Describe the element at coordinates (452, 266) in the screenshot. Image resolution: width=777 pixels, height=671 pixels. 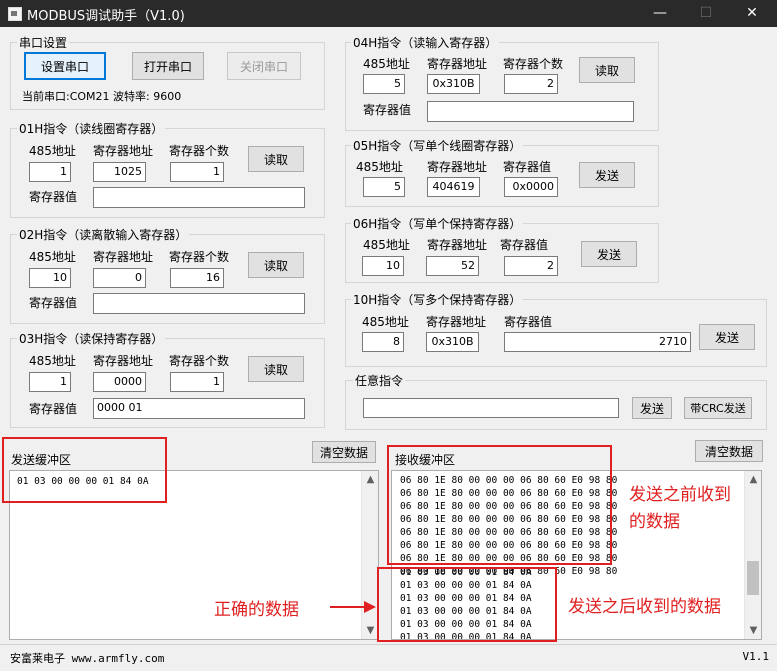
I see `cmd06-reg-field: 52` at that location.